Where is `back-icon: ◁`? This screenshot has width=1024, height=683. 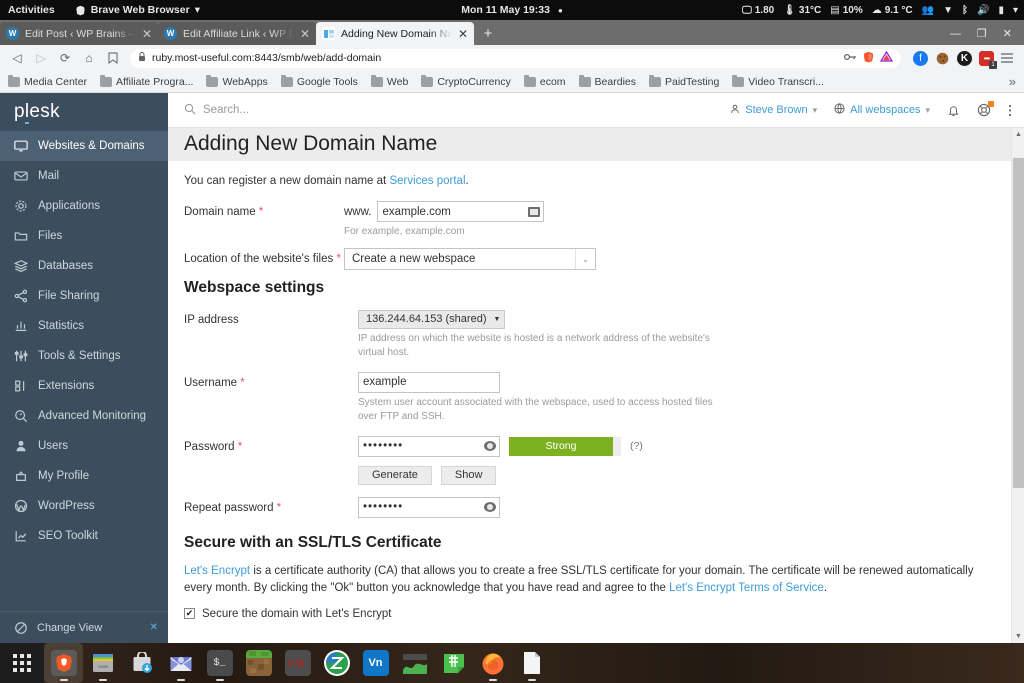 back-icon: ◁ is located at coordinates (17, 58).